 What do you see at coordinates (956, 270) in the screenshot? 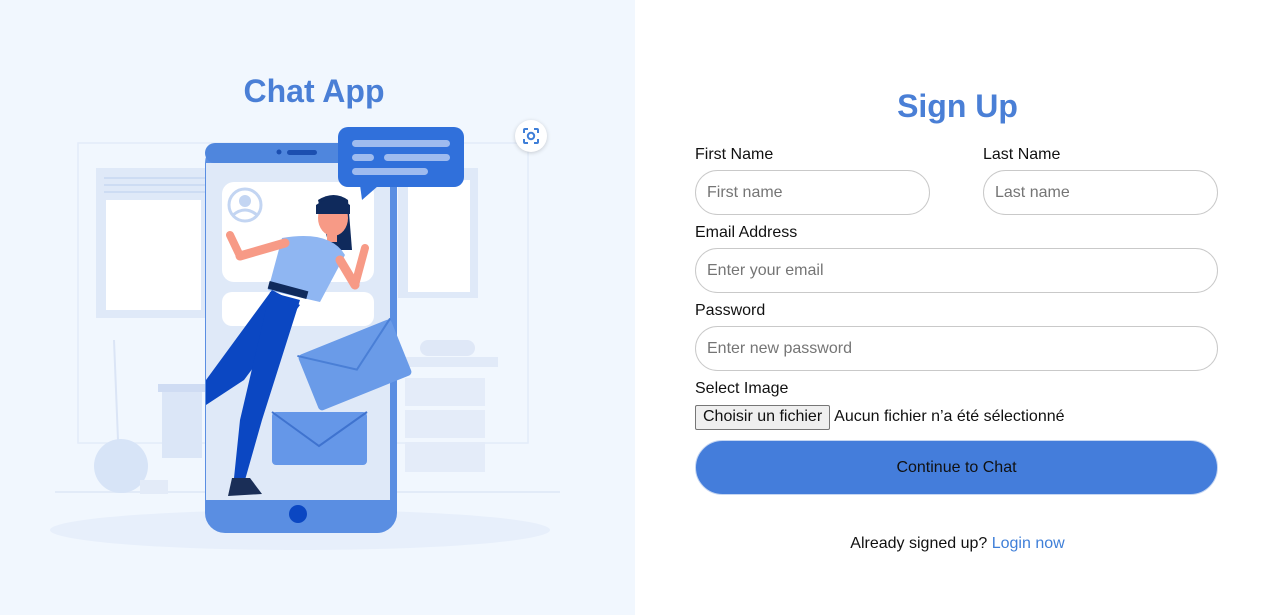
I see `email-input` at bounding box center [956, 270].